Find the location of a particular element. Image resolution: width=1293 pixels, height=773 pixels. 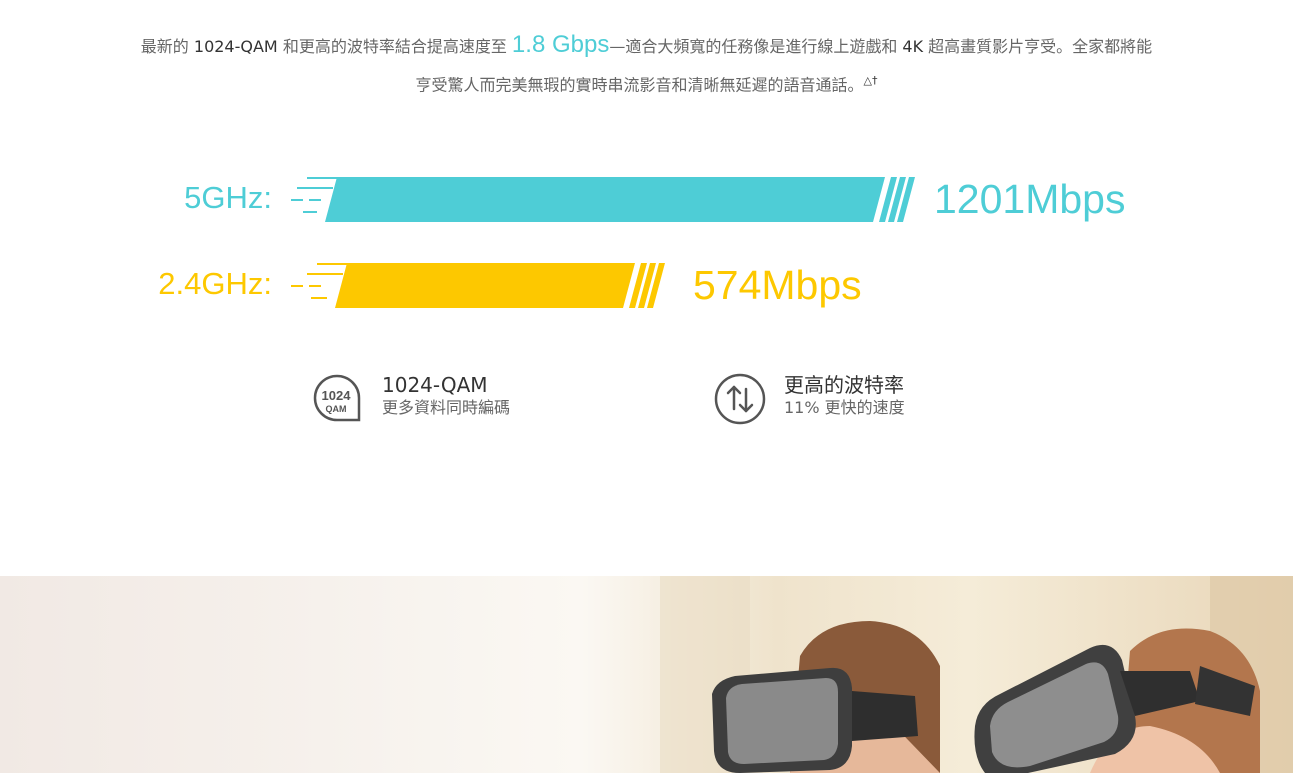

speed-bar-5ghz is located at coordinates (603, 199).